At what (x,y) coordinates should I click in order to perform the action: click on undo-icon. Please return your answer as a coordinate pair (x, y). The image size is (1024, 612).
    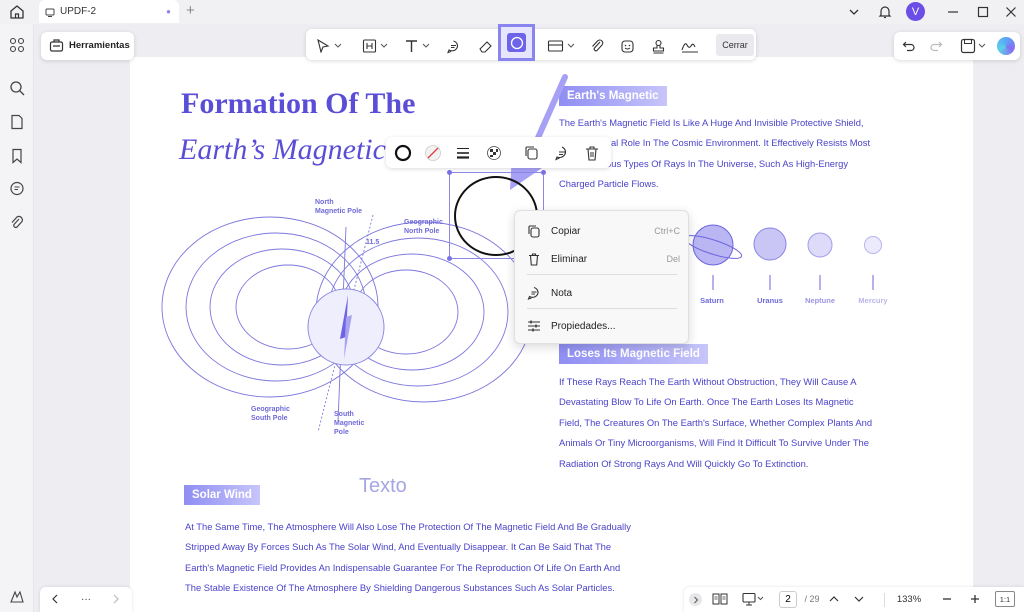
    Looking at the image, I should click on (909, 46).